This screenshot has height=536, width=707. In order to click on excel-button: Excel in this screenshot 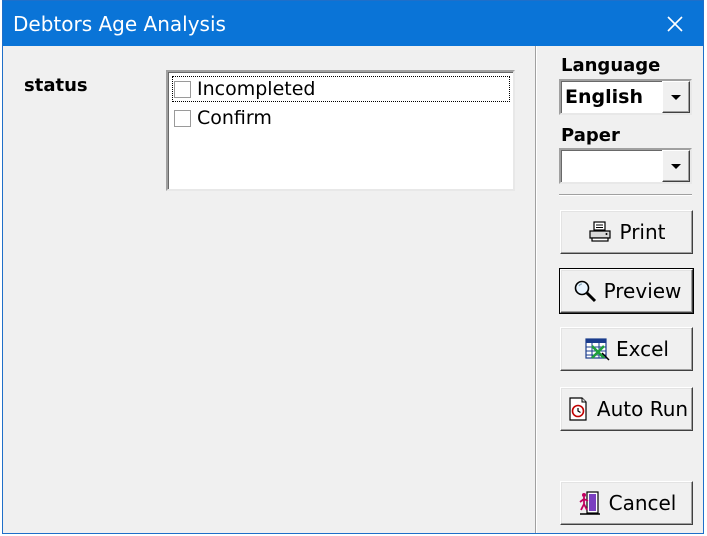, I will do `click(626, 349)`.